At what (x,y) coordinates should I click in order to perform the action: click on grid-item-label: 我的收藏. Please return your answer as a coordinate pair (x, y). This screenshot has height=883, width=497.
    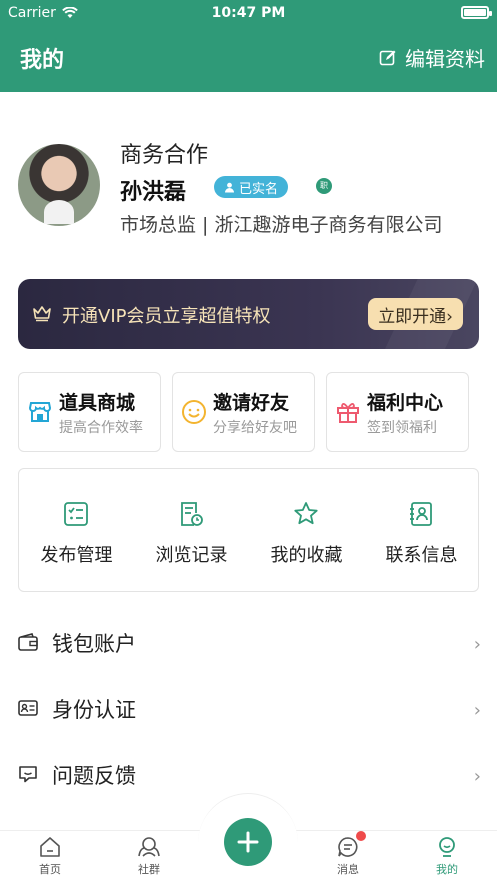
    Looking at the image, I should click on (306, 555).